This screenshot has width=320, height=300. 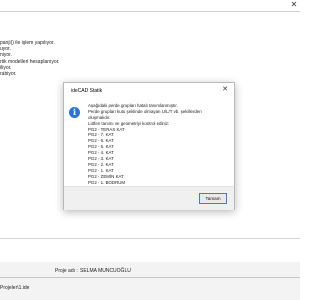 I want to click on log-line: rtik modelleri hesaplanıyor., so click(x=30, y=61).